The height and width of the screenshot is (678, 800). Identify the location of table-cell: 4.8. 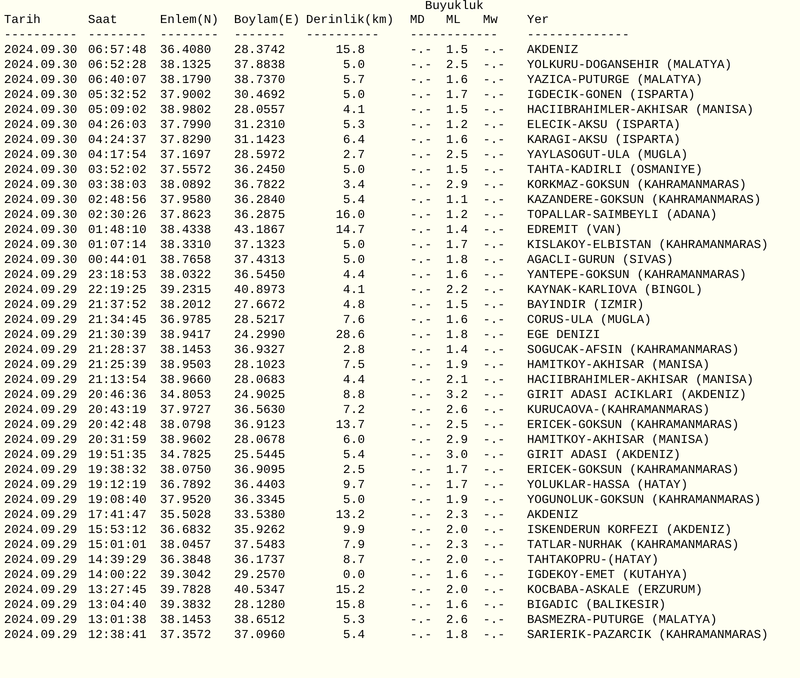
(354, 305).